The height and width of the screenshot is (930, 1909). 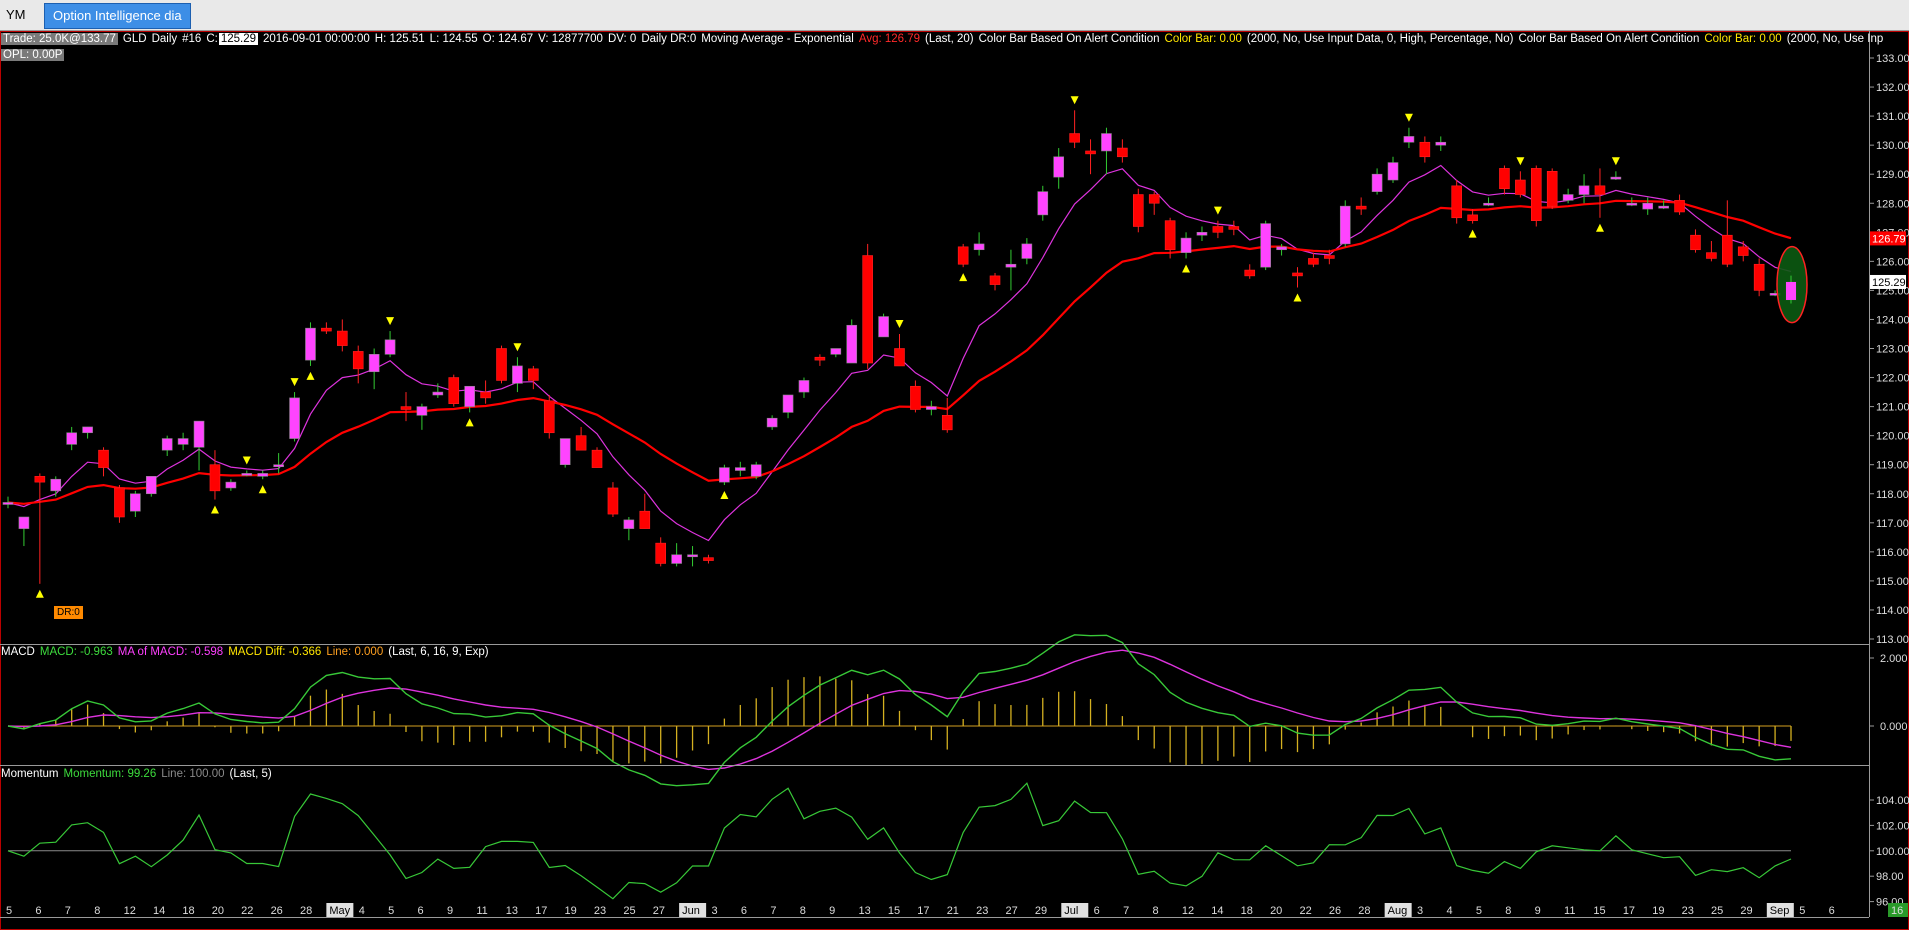 What do you see at coordinates (1892, 611) in the screenshot?
I see `price-axis-label: 114.00` at bounding box center [1892, 611].